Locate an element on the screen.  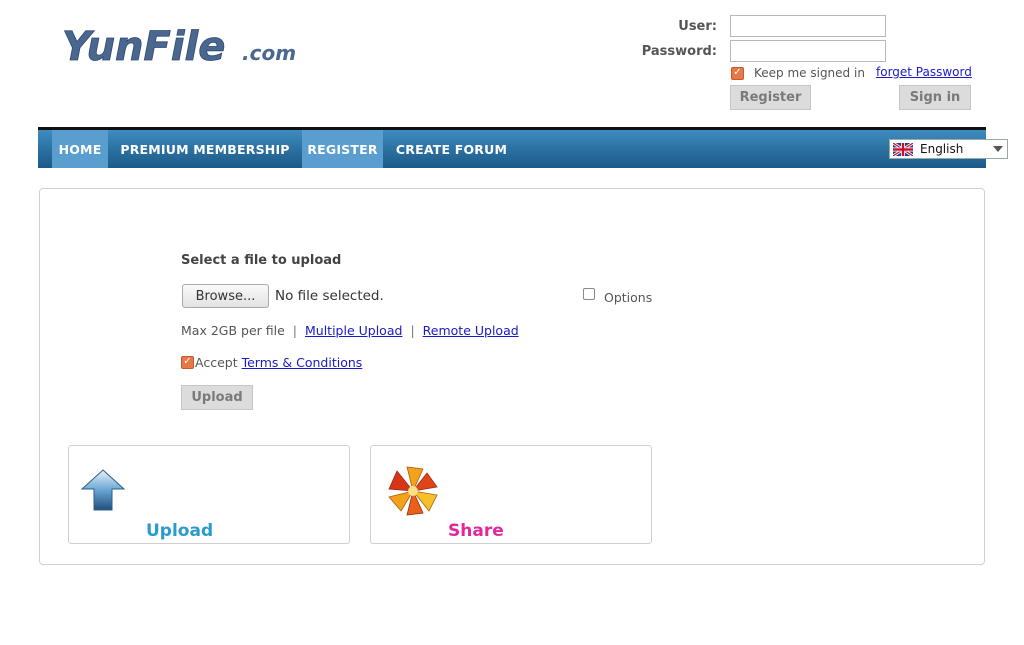
feature-share-box is located at coordinates (511, 494).